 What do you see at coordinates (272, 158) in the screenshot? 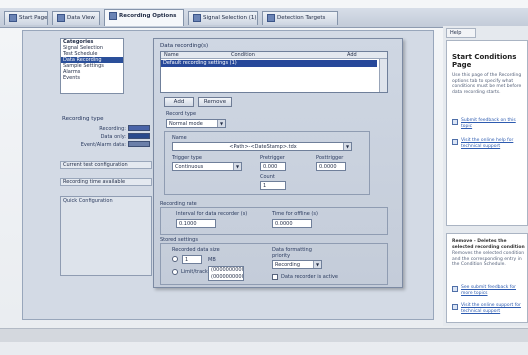
I see `pretrigger-label: Pretrigger` at bounding box center [272, 158].